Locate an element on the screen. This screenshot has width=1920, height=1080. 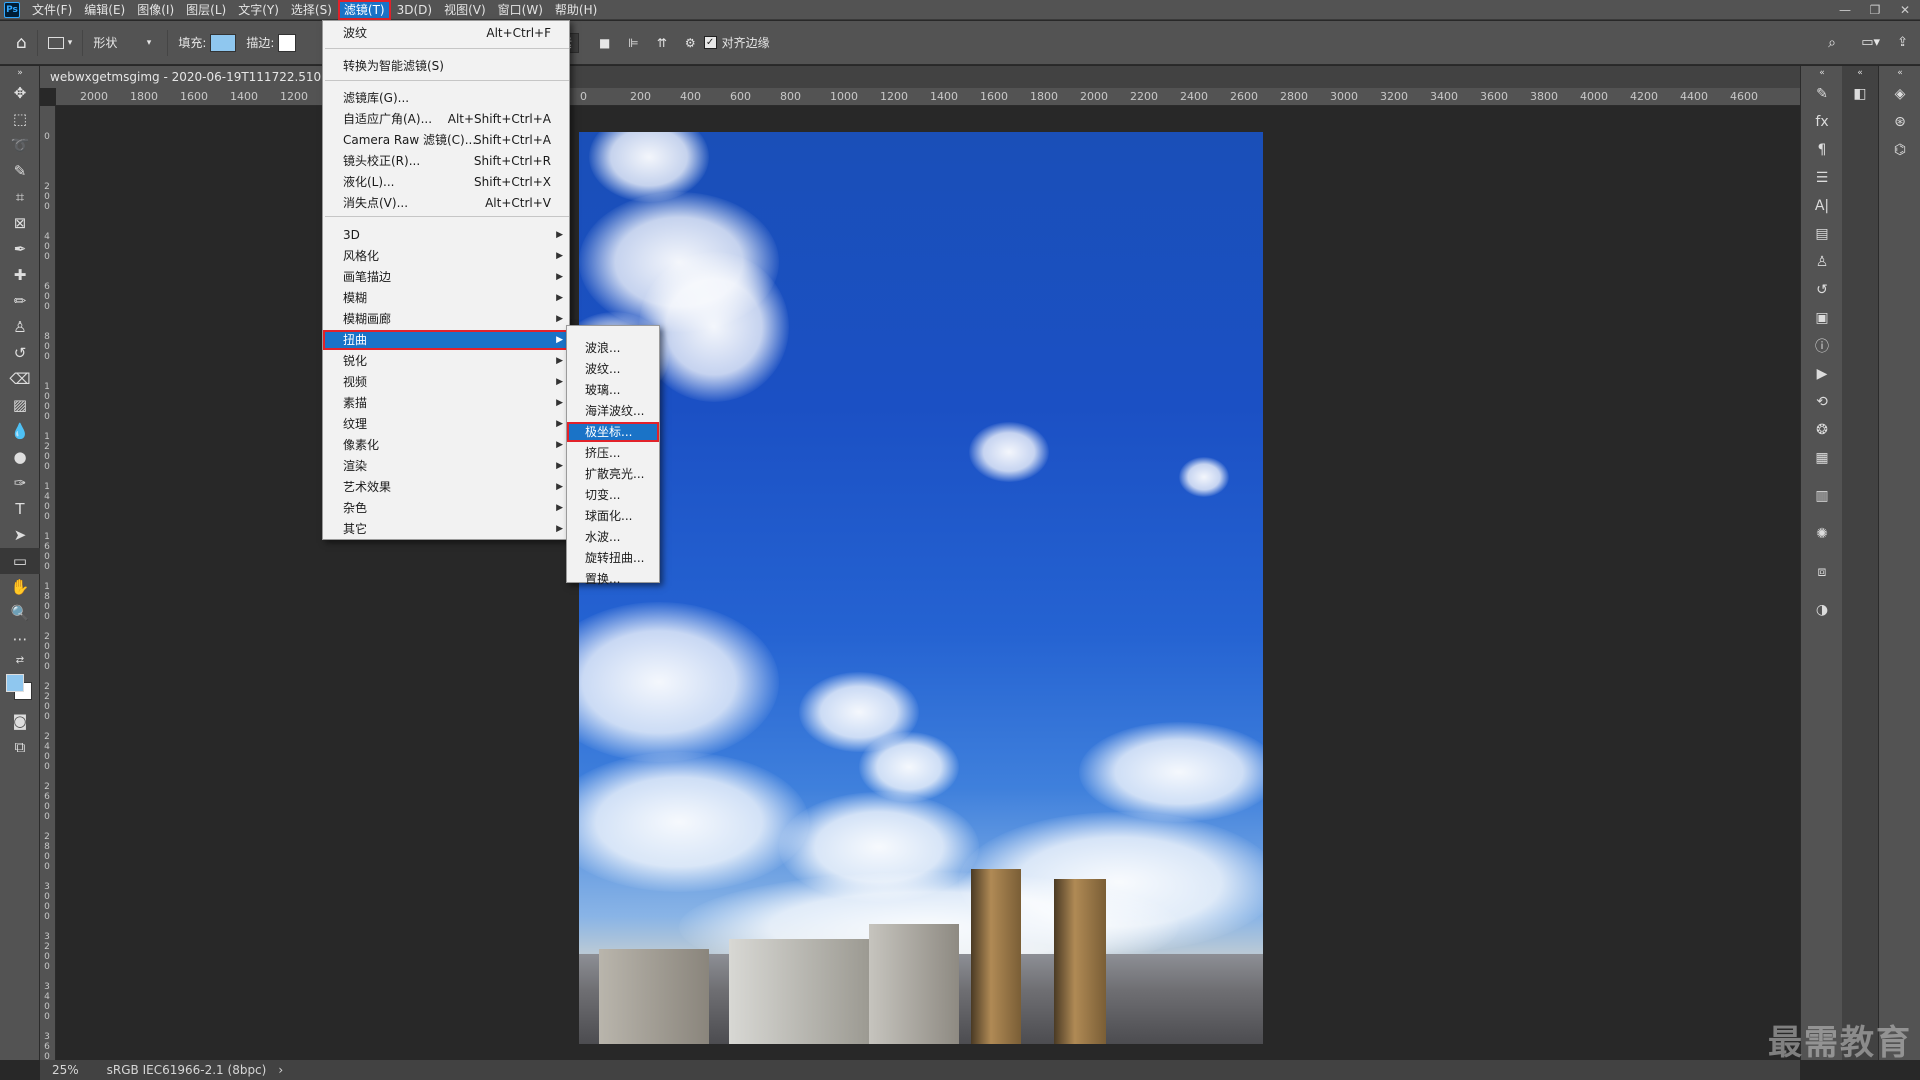
filter-menu-item: 锐化 ▶ is located at coordinates (446, 361).